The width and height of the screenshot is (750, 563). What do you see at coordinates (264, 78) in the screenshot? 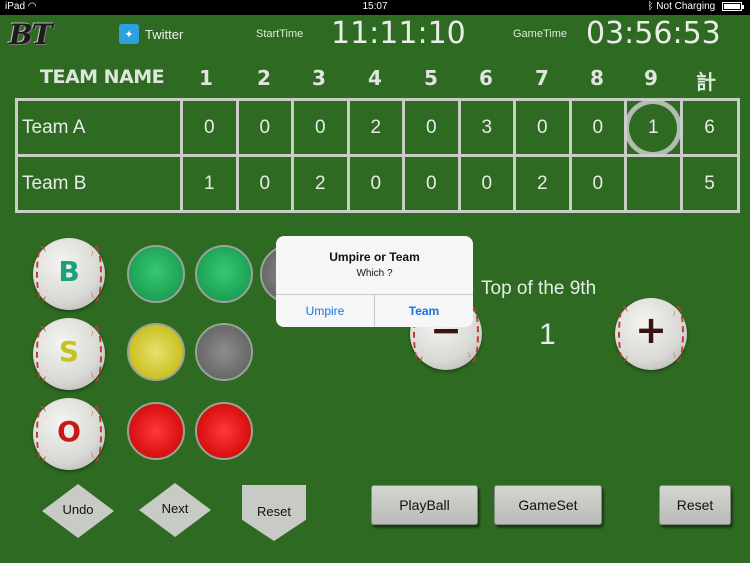
I see `inning-header-2: 2` at bounding box center [264, 78].